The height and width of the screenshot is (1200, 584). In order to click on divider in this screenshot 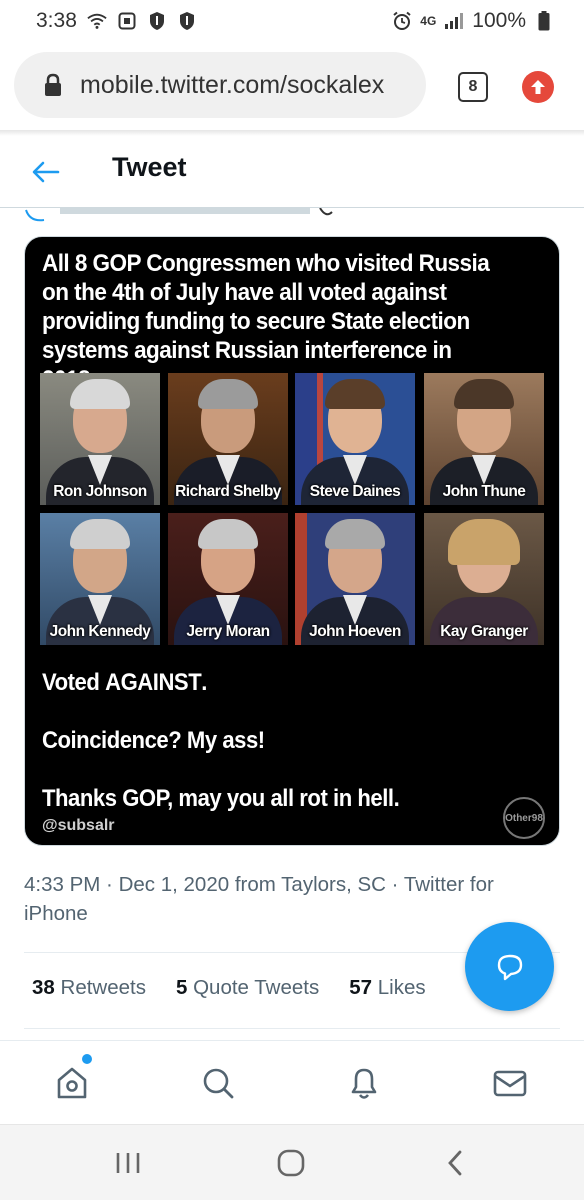, I will do `click(292, 1028)`.